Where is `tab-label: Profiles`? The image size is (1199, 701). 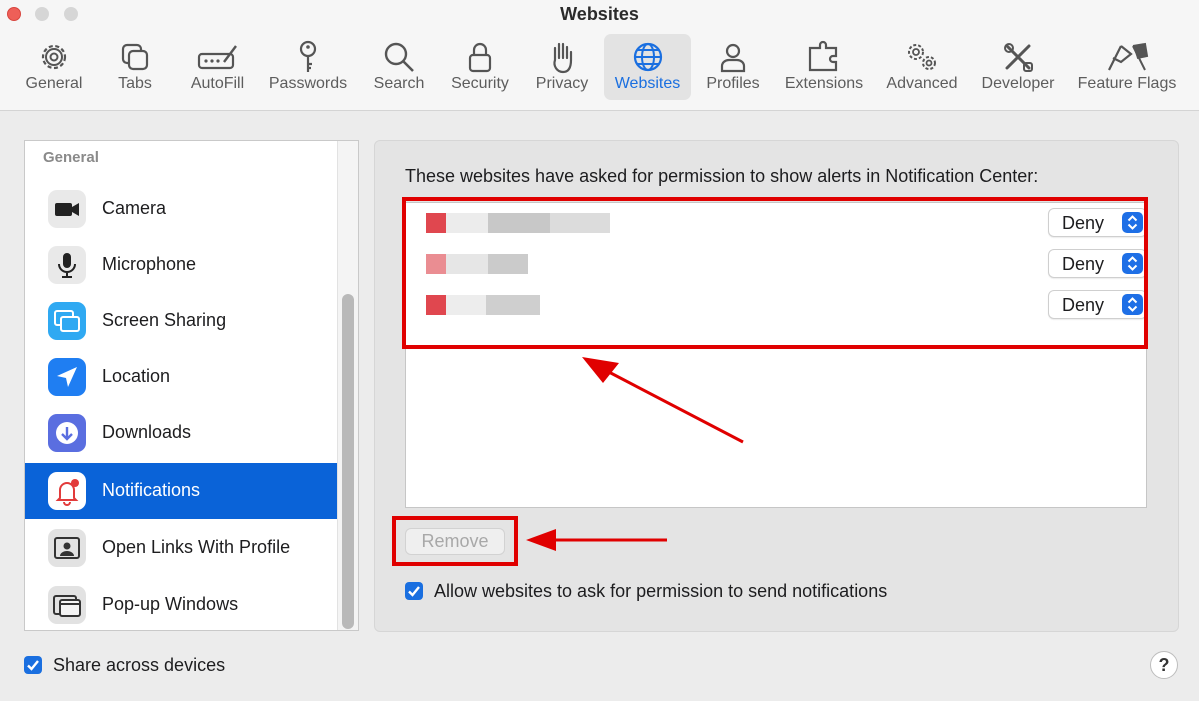
tab-label: Profiles is located at coordinates (733, 83).